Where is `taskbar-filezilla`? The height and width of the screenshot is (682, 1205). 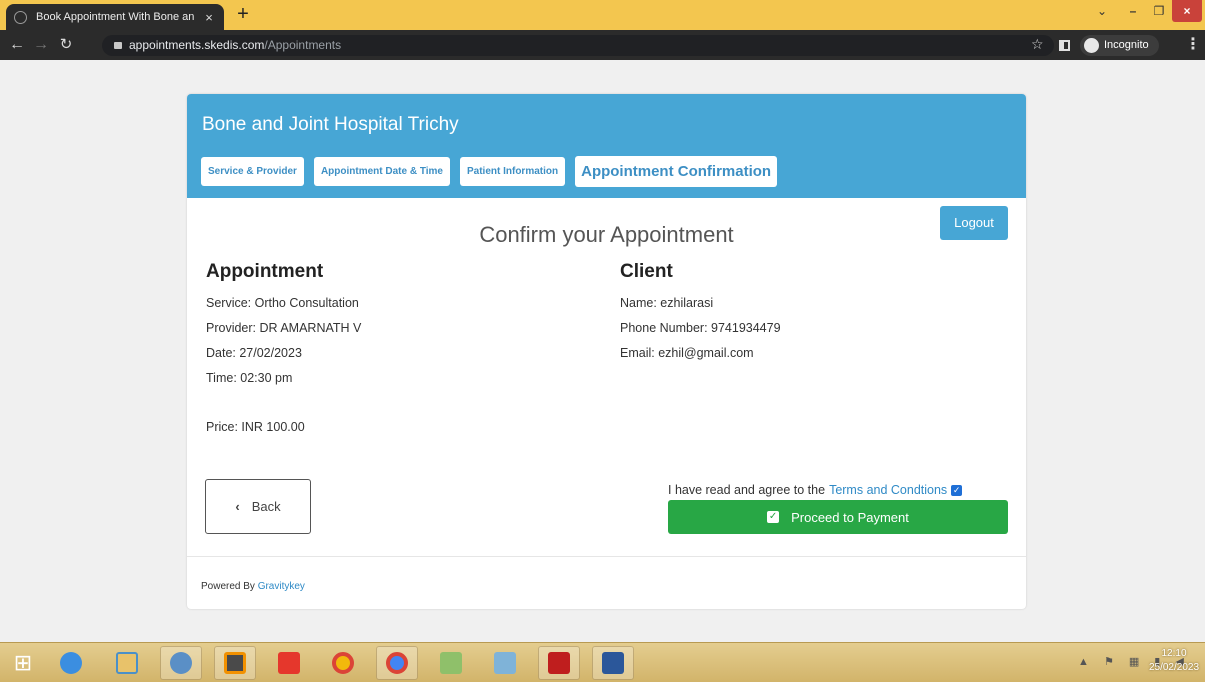
taskbar-filezilla is located at coordinates (559, 663).